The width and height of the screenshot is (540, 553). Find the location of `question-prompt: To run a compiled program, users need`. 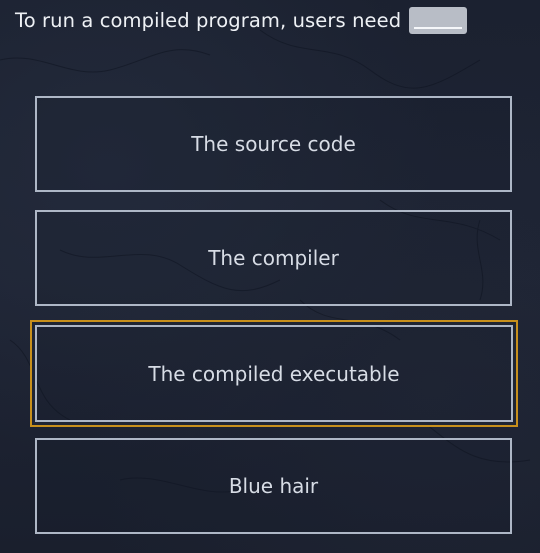

question-prompt: To run a compiled program, users need is located at coordinates (241, 20).